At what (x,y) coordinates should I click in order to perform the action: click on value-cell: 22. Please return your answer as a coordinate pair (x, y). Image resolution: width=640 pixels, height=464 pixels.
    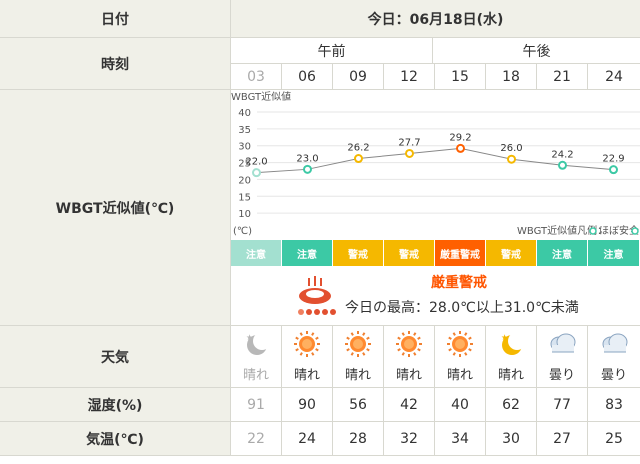
    Looking at the image, I should click on (256, 439).